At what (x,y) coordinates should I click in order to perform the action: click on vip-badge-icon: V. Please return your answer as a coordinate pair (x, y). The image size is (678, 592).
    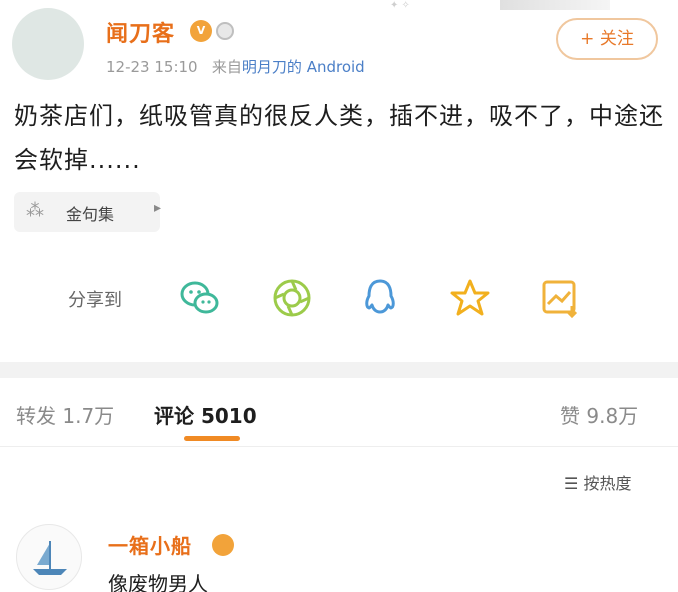
    Looking at the image, I should click on (201, 31).